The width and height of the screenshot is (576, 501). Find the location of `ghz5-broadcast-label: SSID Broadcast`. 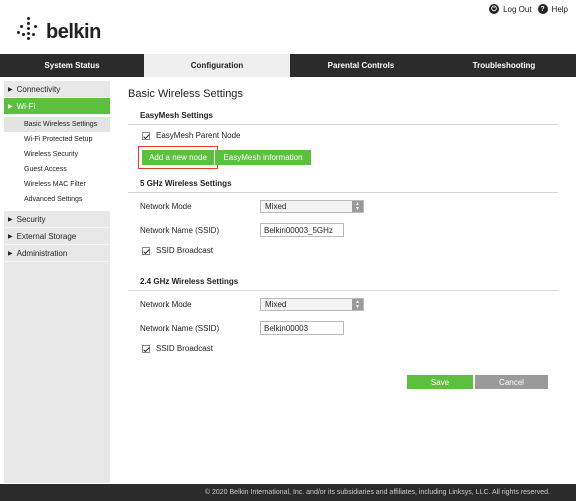

ghz5-broadcast-label: SSID Broadcast is located at coordinates (184, 250).